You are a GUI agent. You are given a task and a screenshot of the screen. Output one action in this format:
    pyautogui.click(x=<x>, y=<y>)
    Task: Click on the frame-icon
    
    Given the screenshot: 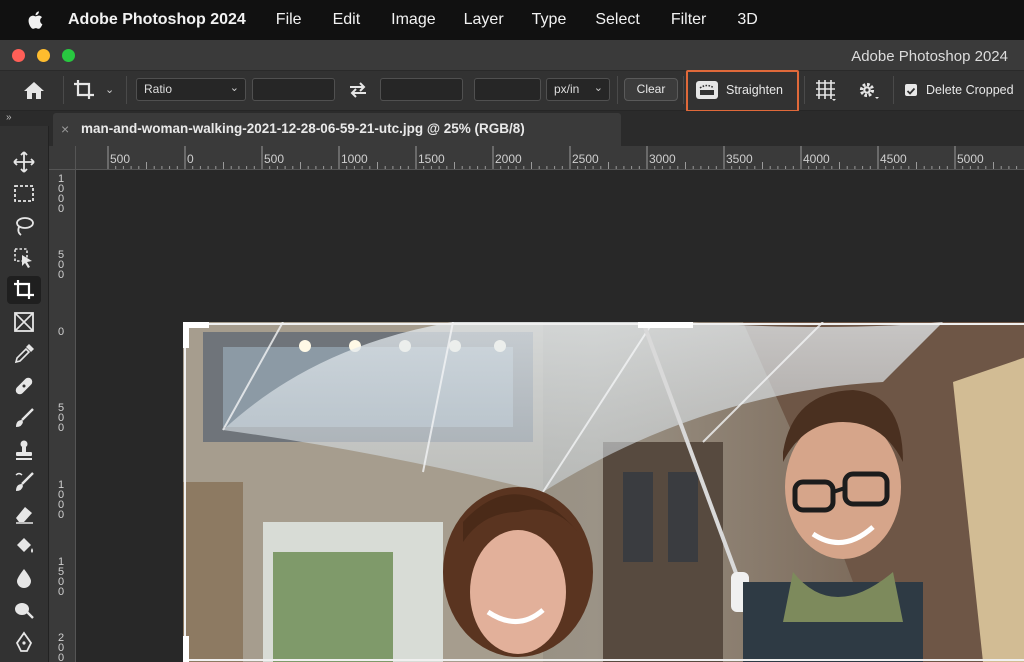 What is the action you would take?
    pyautogui.click(x=24, y=322)
    